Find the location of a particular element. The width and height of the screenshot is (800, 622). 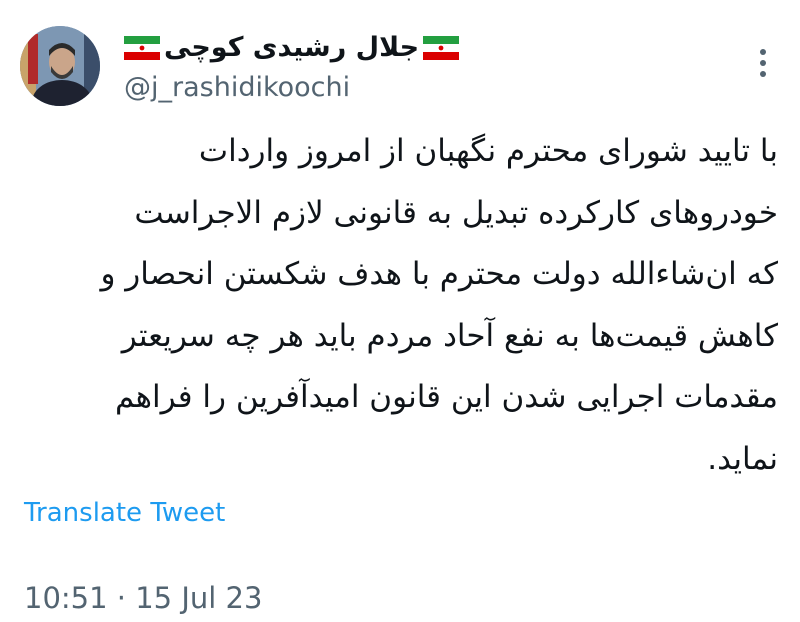

avatar is located at coordinates (60, 66).